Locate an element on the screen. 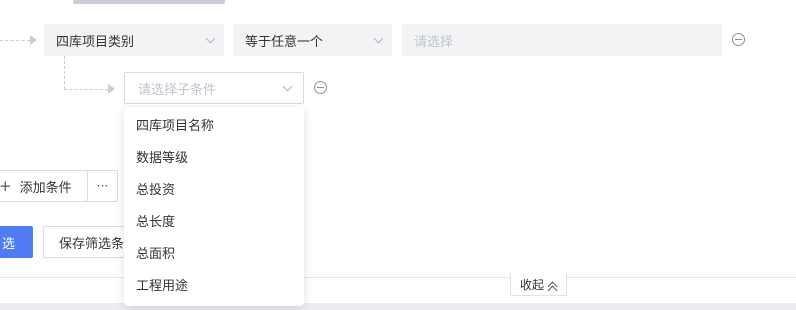 The width and height of the screenshot is (796, 310). remove-condition-icon is located at coordinates (738, 39).